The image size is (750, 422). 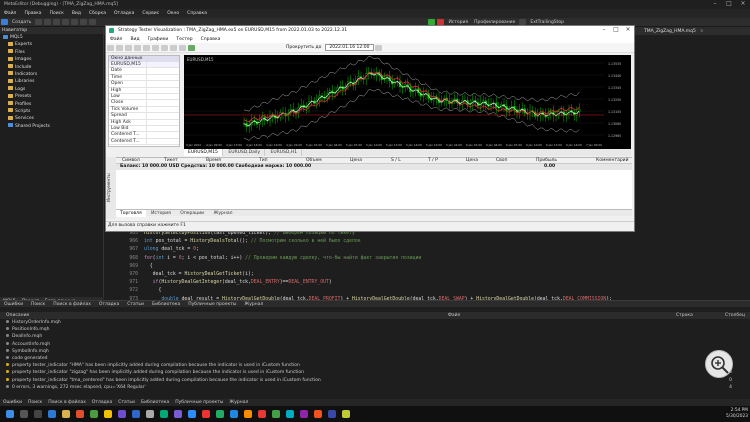 I want to click on nav-indicators: Indicators, so click(x=51, y=74).